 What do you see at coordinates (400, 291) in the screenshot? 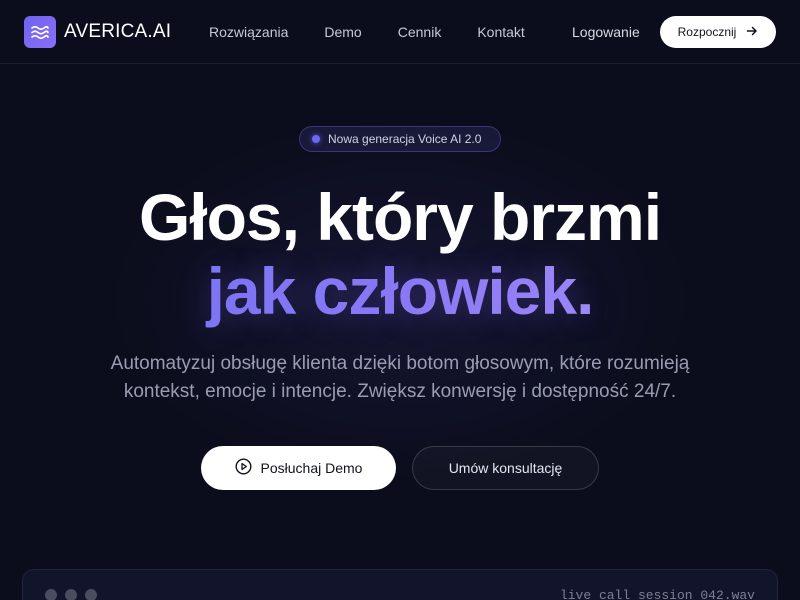
I see `headline-line-2: jak człowiek.` at bounding box center [400, 291].